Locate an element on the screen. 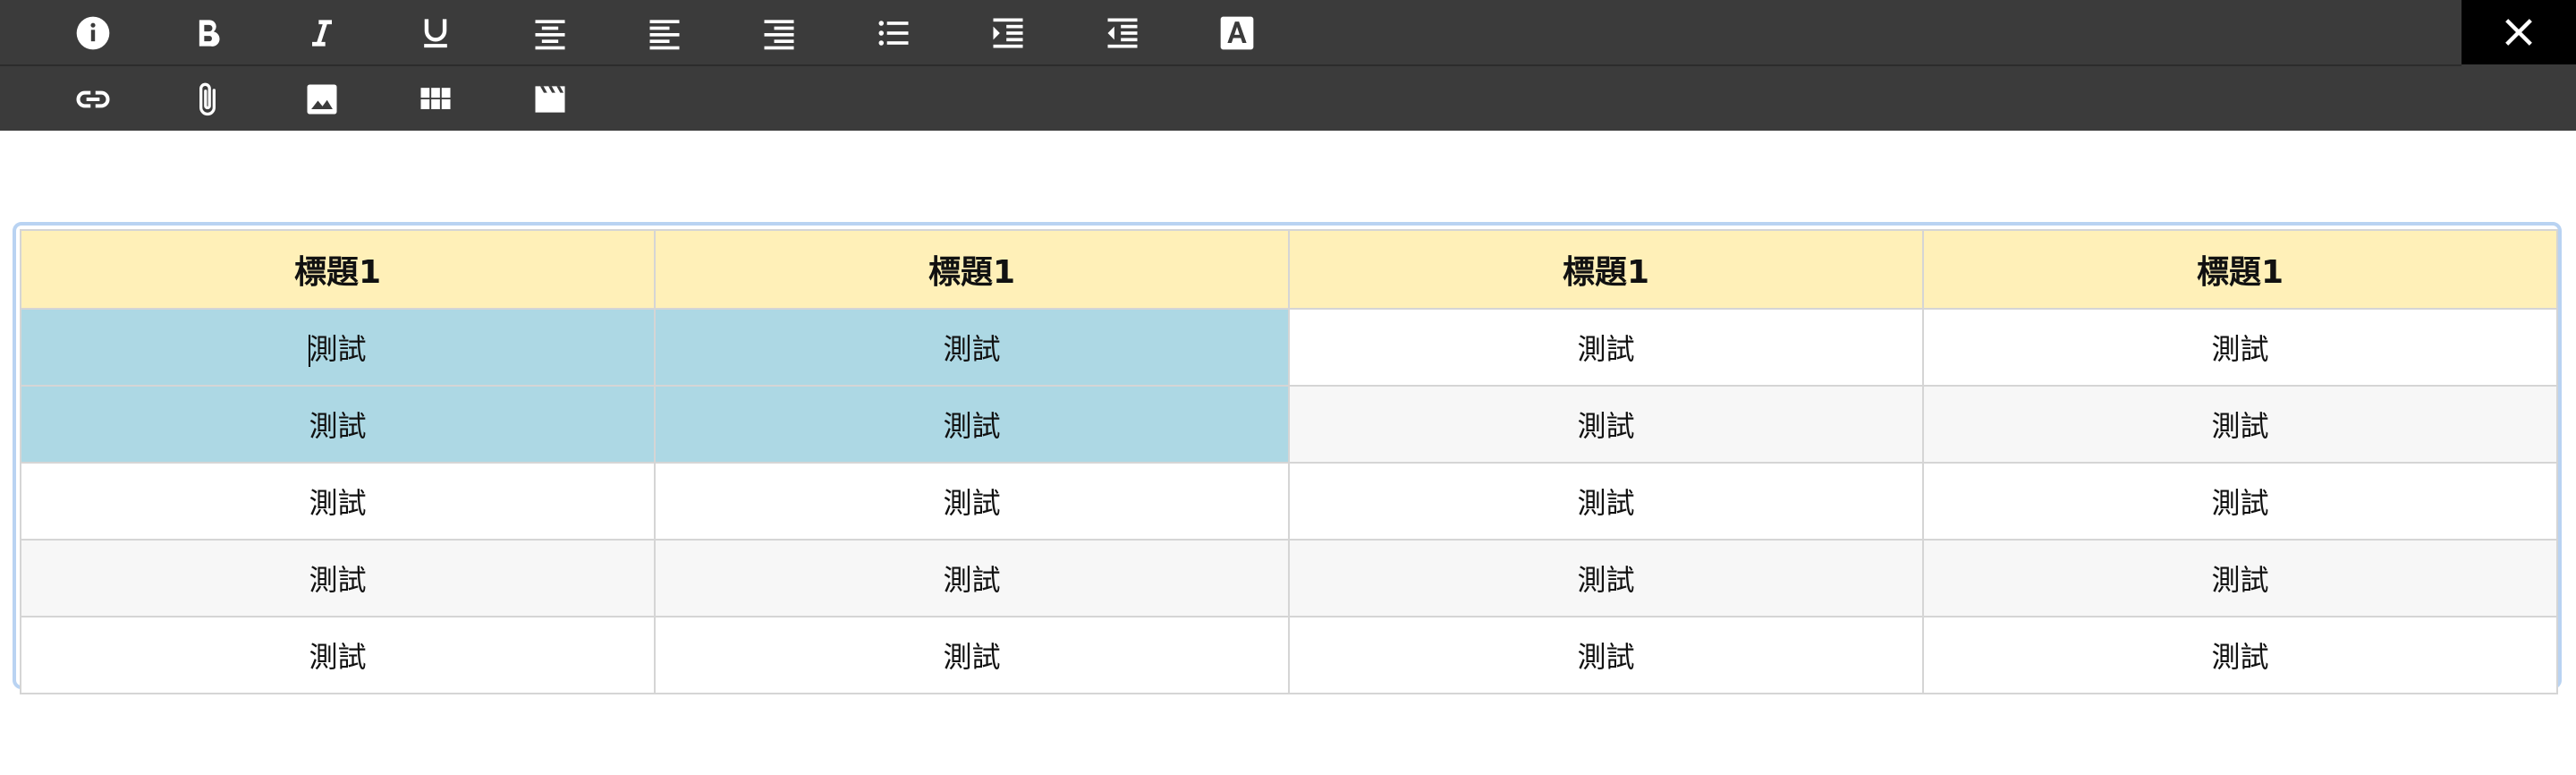 The height and width of the screenshot is (775, 2576). attachment-icon is located at coordinates (207, 99).